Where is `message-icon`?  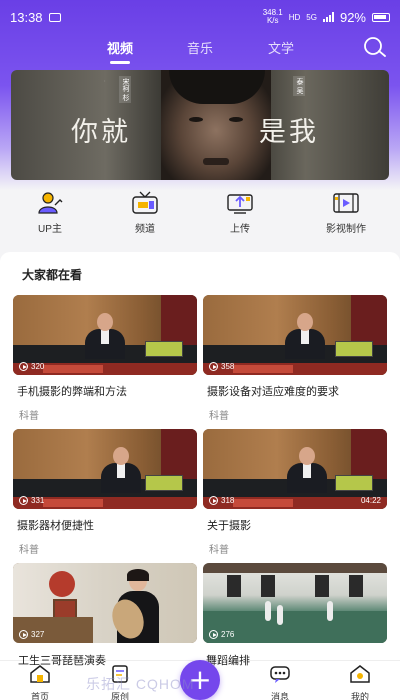 message-icon is located at coordinates (280, 674).